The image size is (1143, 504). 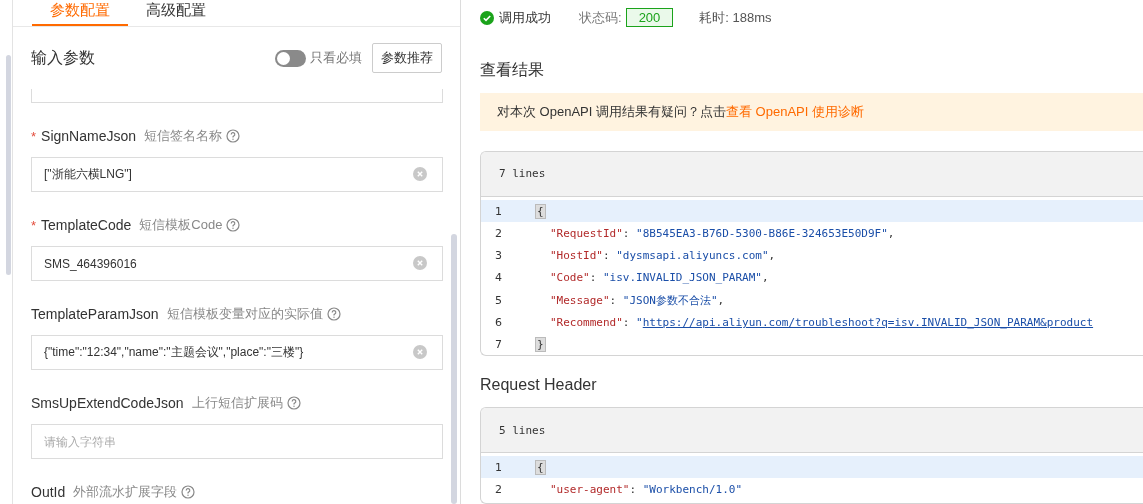 I want to click on json-key: "Message", so click(x=580, y=300).